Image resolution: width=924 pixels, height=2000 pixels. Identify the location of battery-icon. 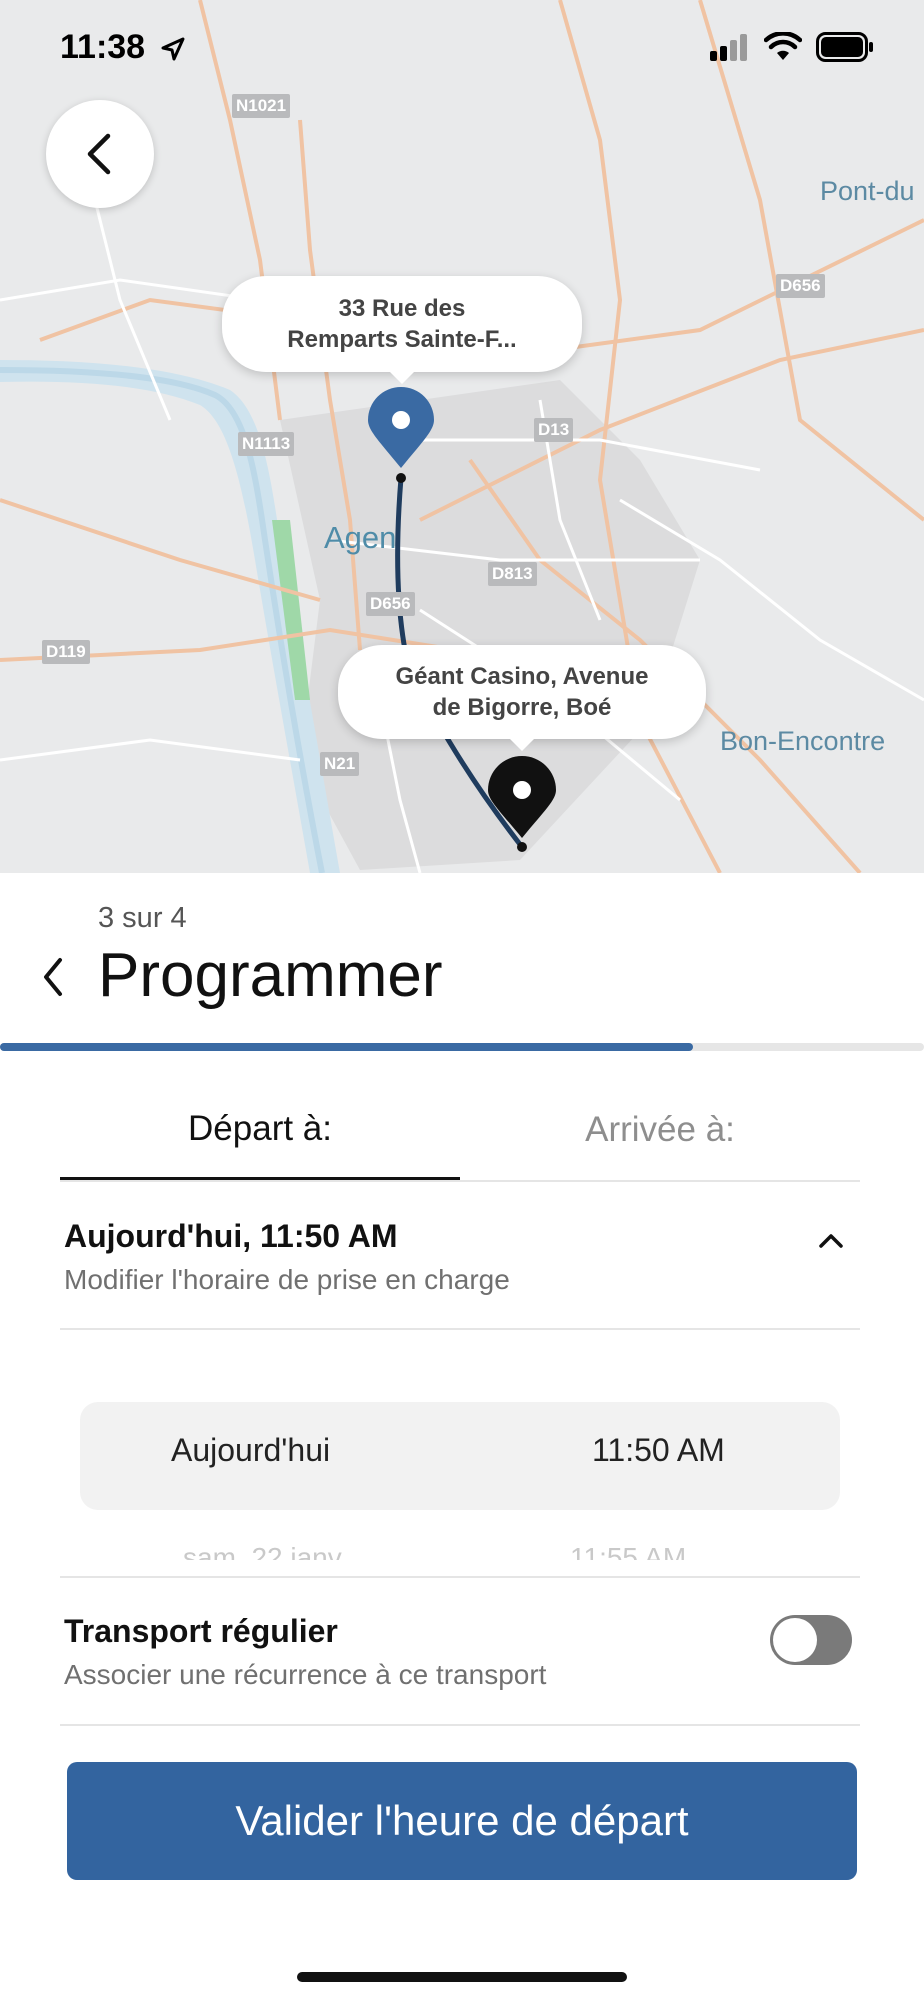
(844, 47).